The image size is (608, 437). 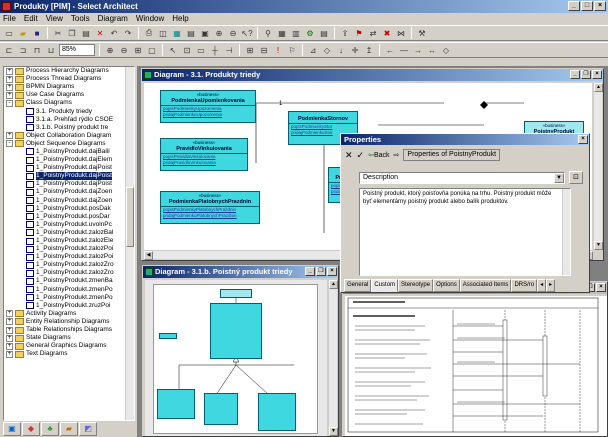 What do you see at coordinates (310, 271) in the screenshot?
I see `window2-minimize-button: _` at bounding box center [310, 271].